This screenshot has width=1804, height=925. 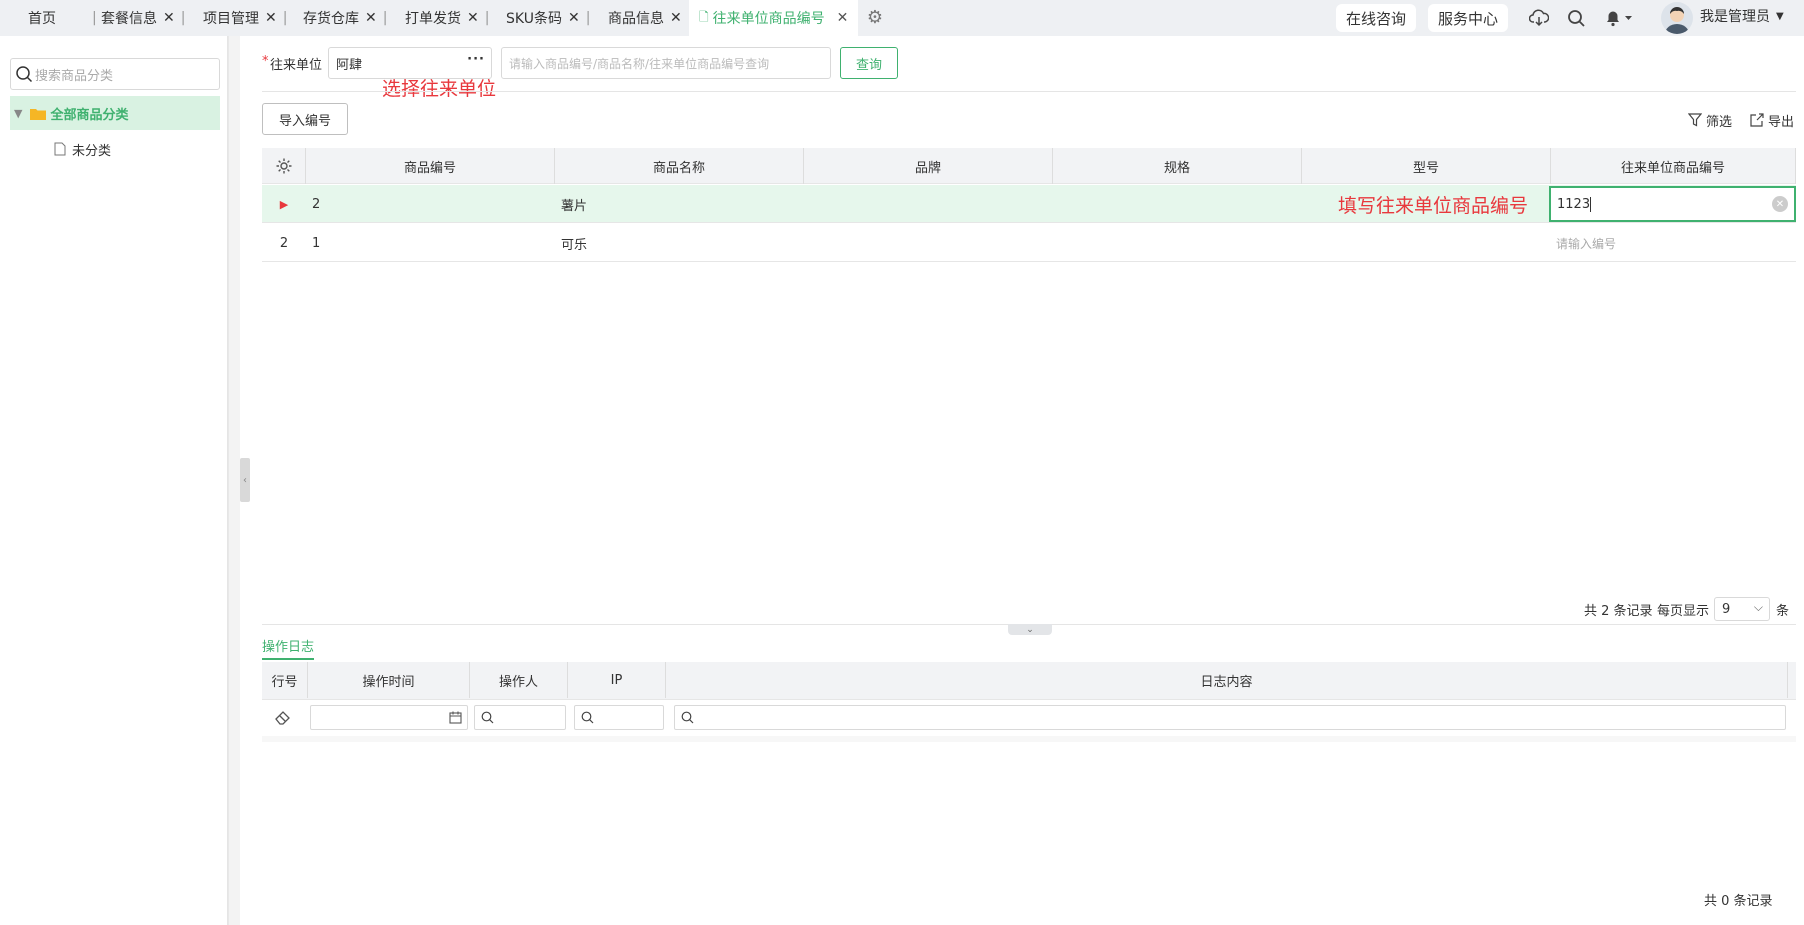 What do you see at coordinates (774, 18) in the screenshot?
I see `tab-partner-product-code: 🗋 往来单位商品编号 ✕` at bounding box center [774, 18].